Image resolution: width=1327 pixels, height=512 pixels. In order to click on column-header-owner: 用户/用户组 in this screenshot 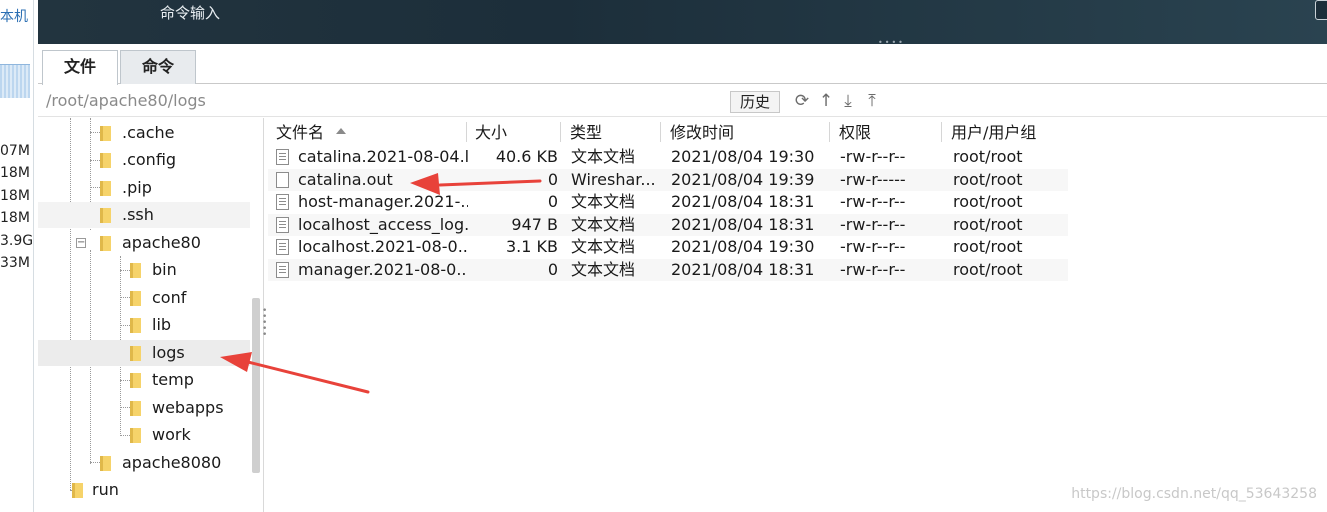, I will do `click(993, 134)`.